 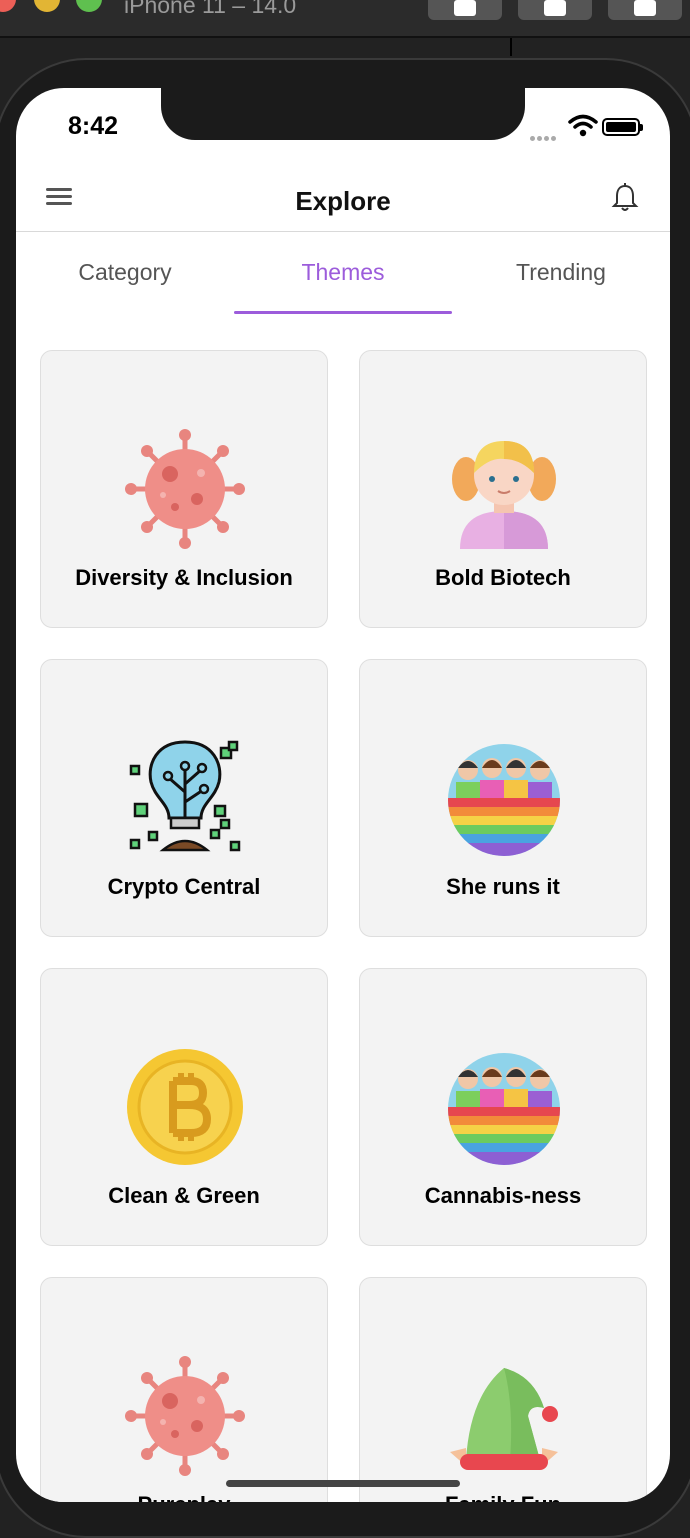 What do you see at coordinates (503, 1497) in the screenshot?
I see `theme-card-label: Family Fun` at bounding box center [503, 1497].